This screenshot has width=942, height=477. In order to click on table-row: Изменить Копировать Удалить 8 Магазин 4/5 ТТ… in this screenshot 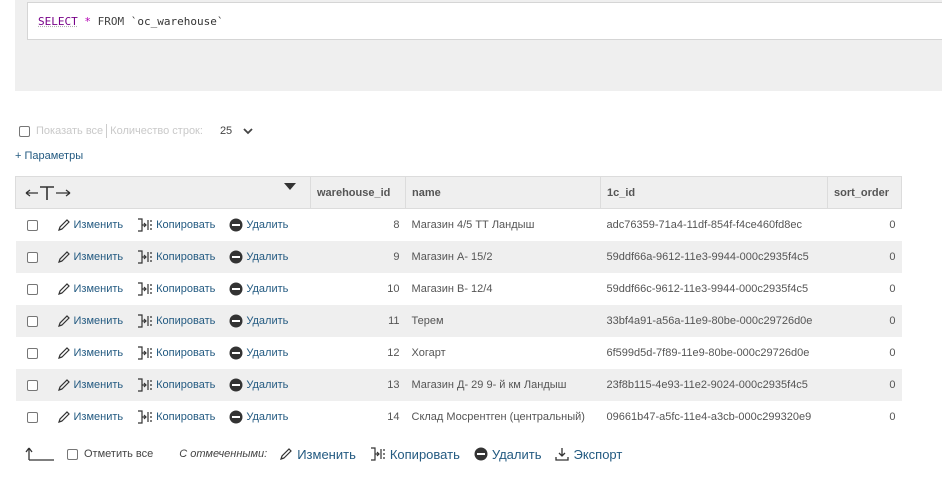, I will do `click(458, 224)`.